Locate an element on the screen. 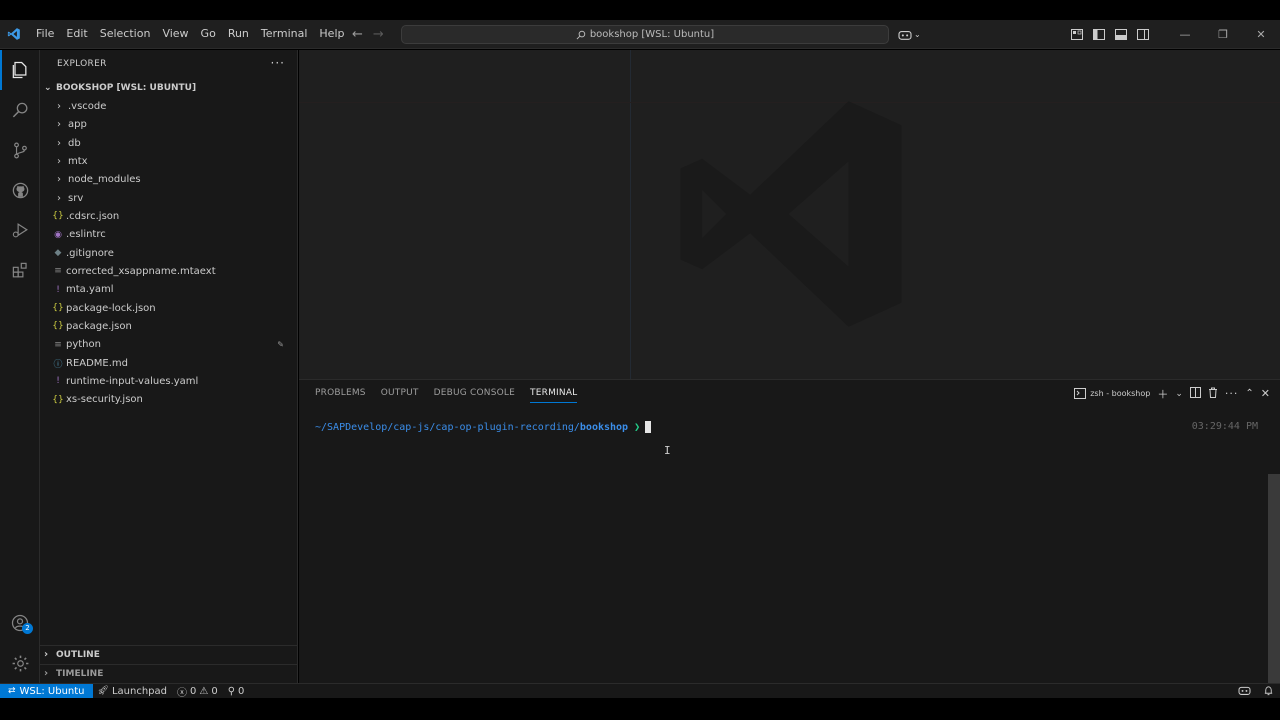  markdown-file-icon: ⓘ is located at coordinates (58, 364).